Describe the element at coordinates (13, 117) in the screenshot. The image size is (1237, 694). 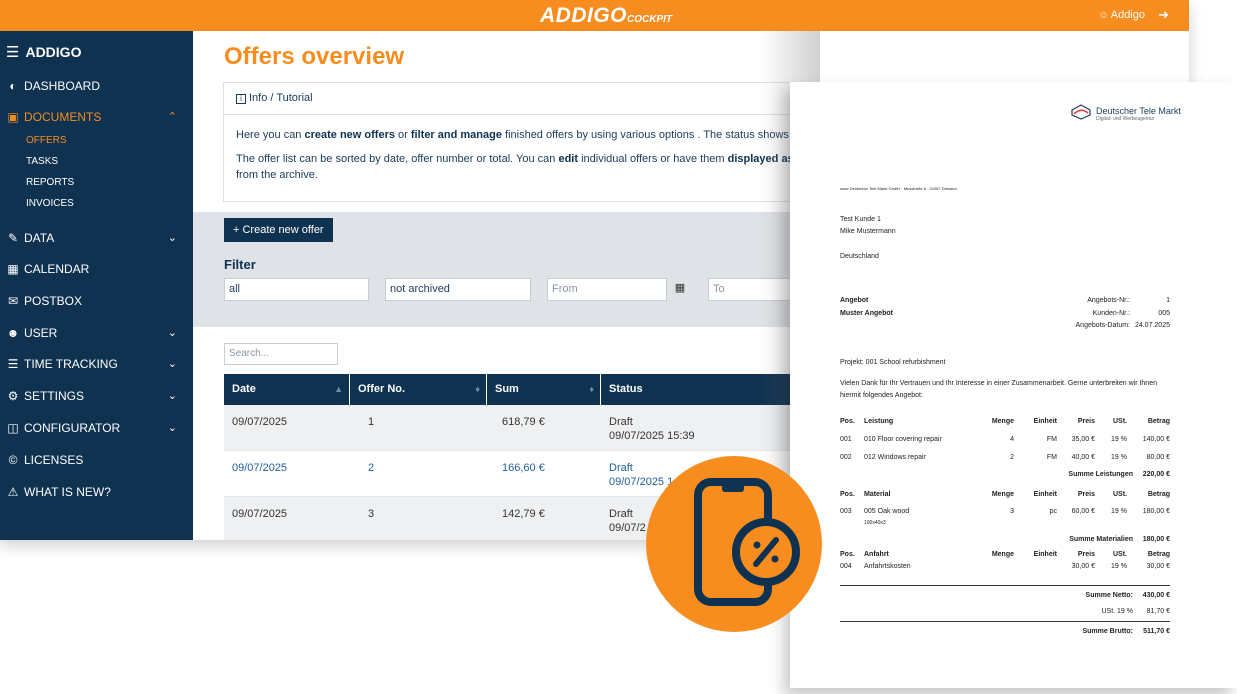
I see `documents-icon: ▣` at that location.